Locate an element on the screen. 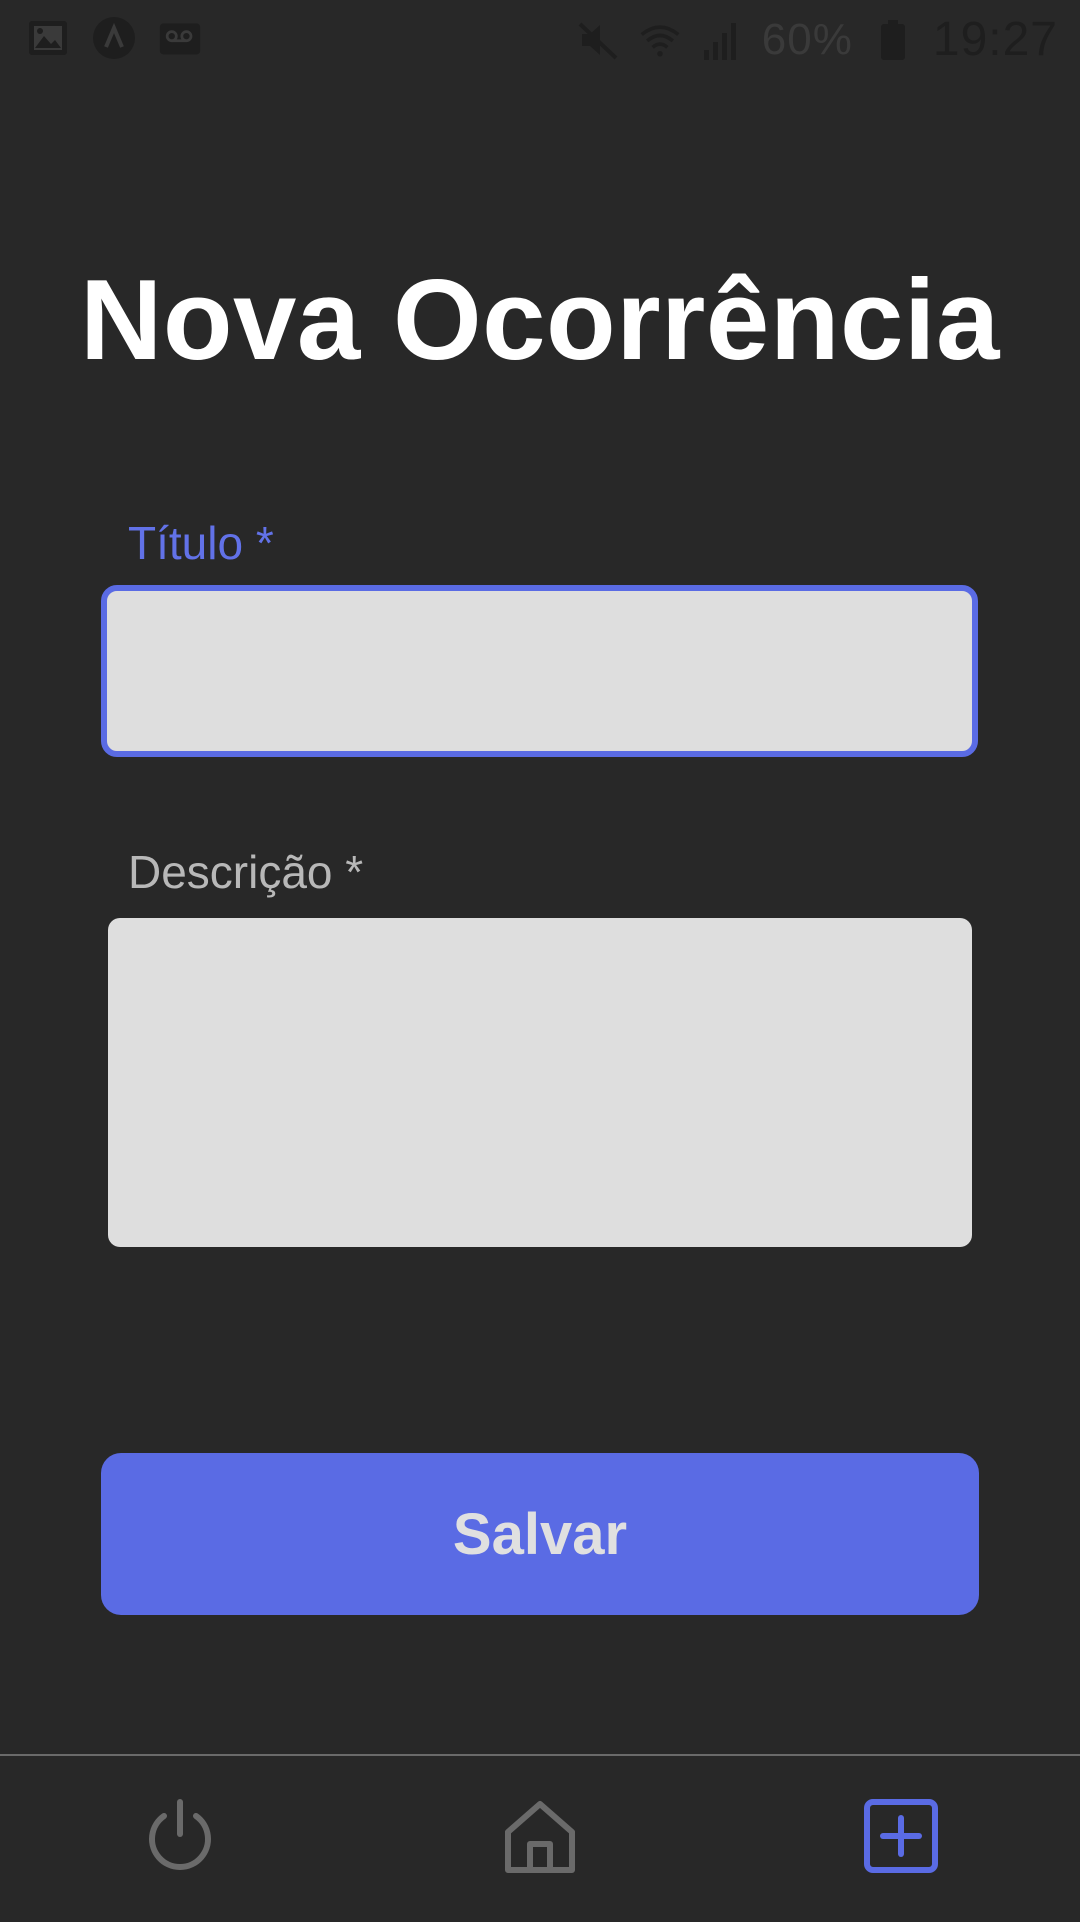  home-icon is located at coordinates (540, 1837).